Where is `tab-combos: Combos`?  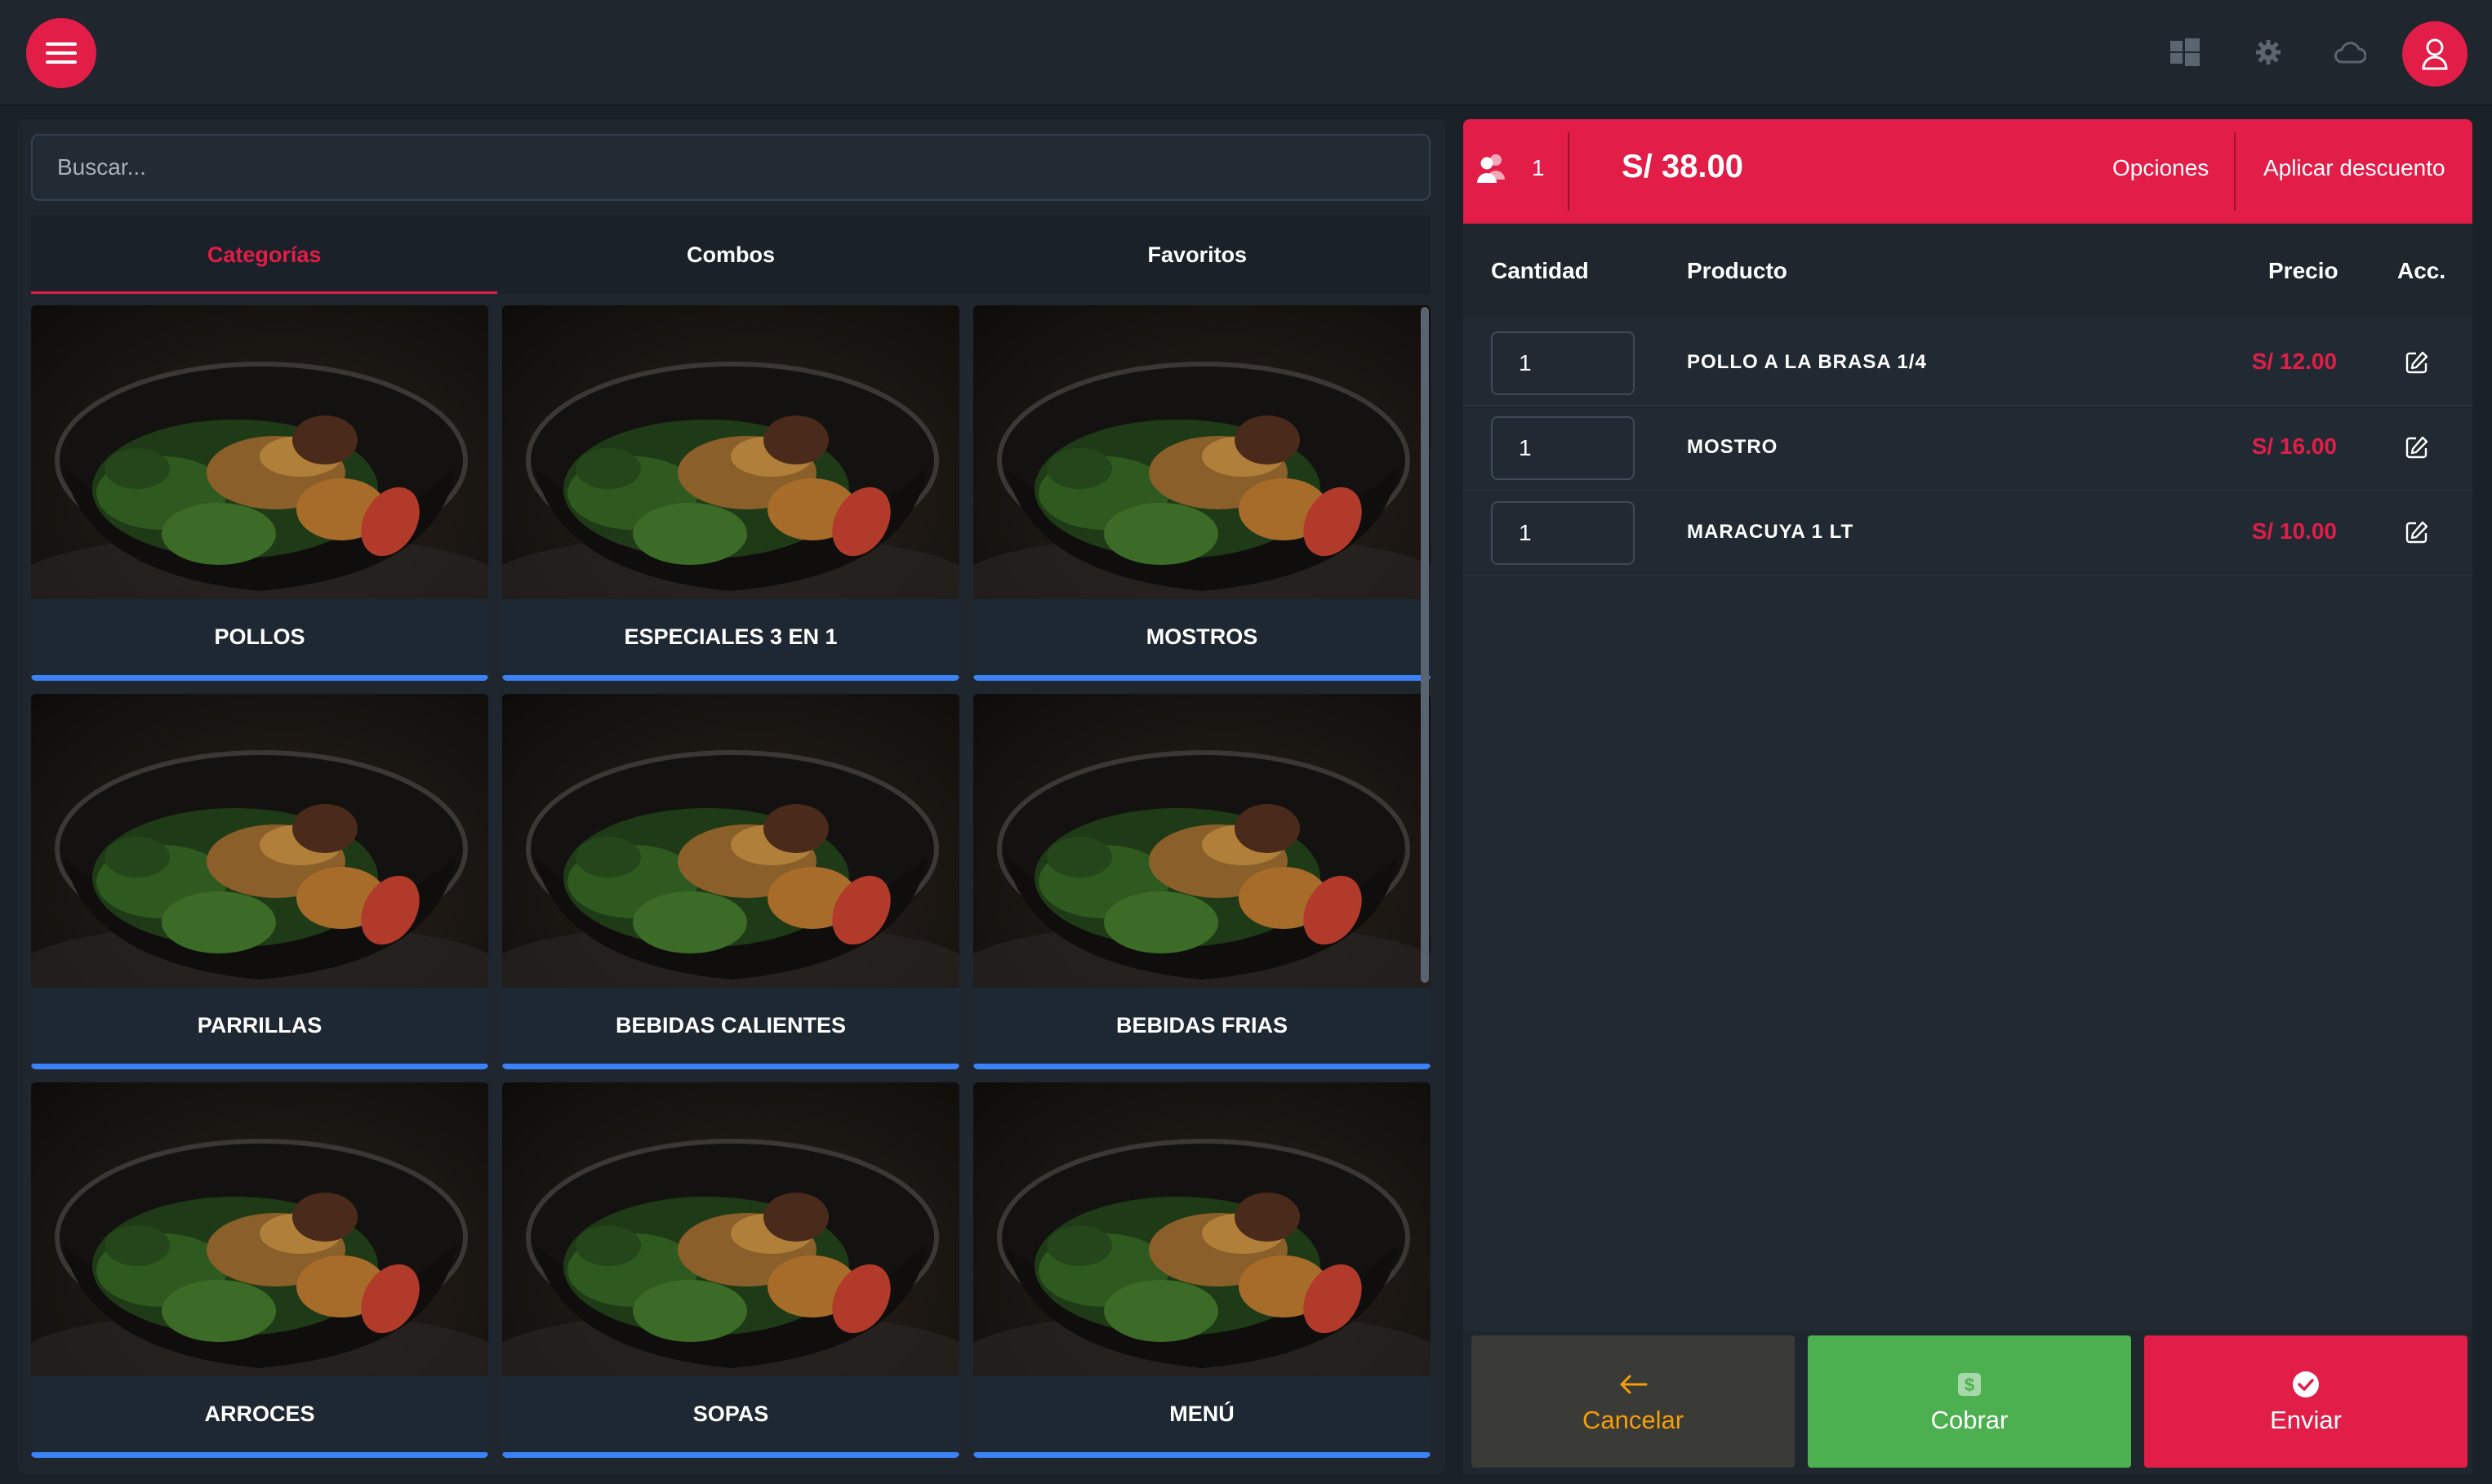 tab-combos: Combos is located at coordinates (730, 255).